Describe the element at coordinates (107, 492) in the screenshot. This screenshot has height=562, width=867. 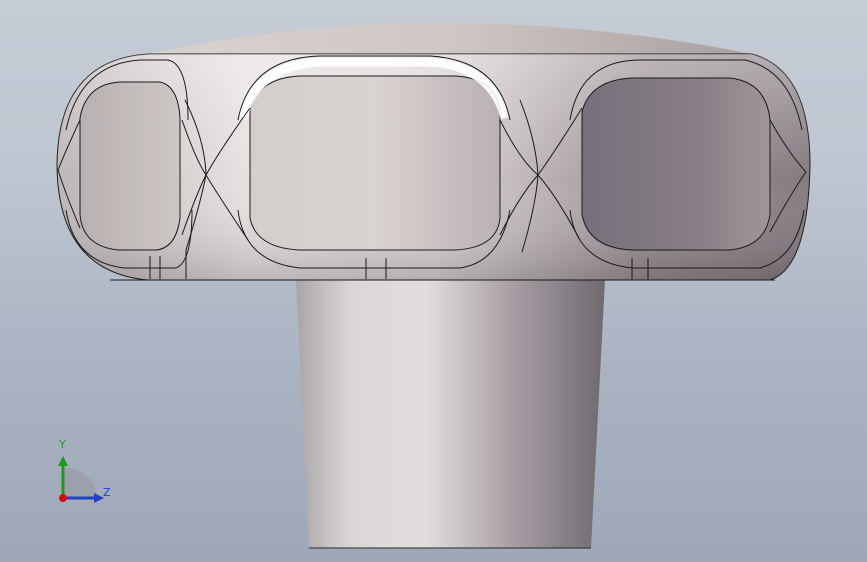
I see `triad-z-label: Z` at that location.